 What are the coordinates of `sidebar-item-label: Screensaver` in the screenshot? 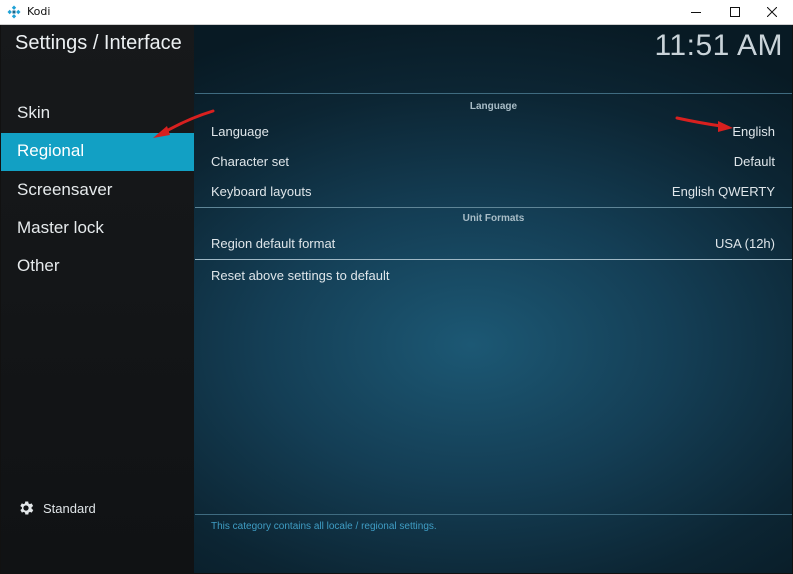 It's located at (65, 189).